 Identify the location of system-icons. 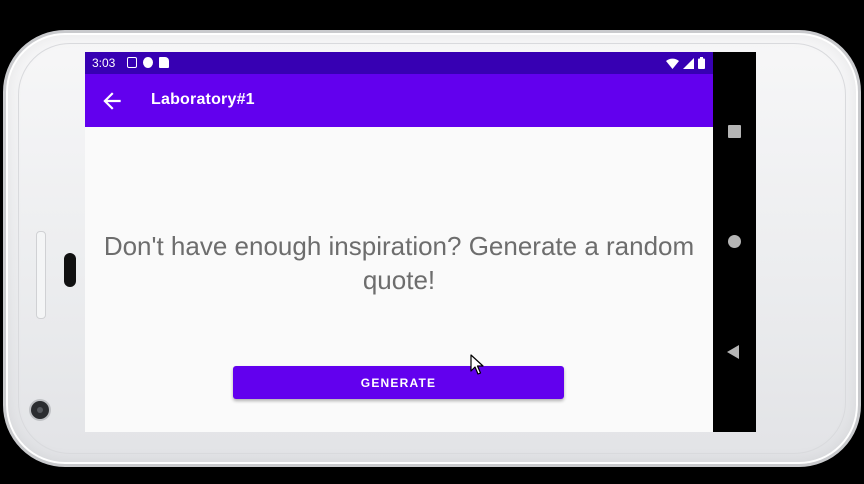
(685, 63).